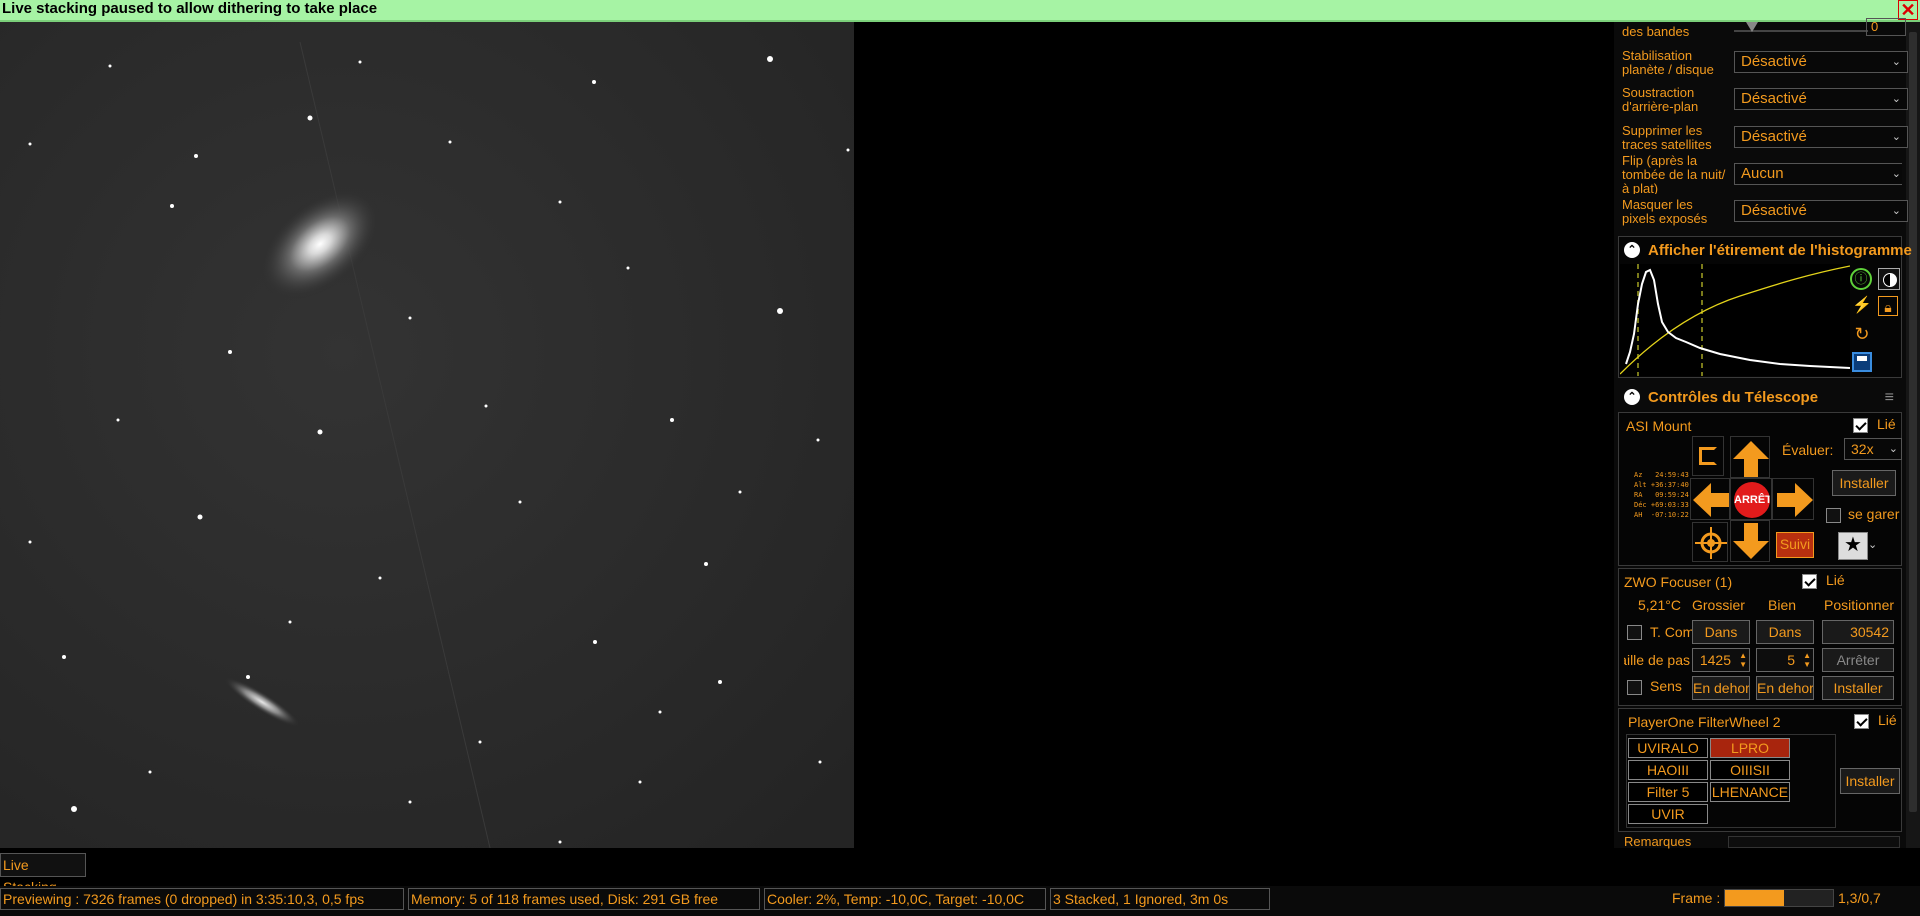 The image size is (1920, 916). I want to click on crosshair-icon, so click(1711, 543).